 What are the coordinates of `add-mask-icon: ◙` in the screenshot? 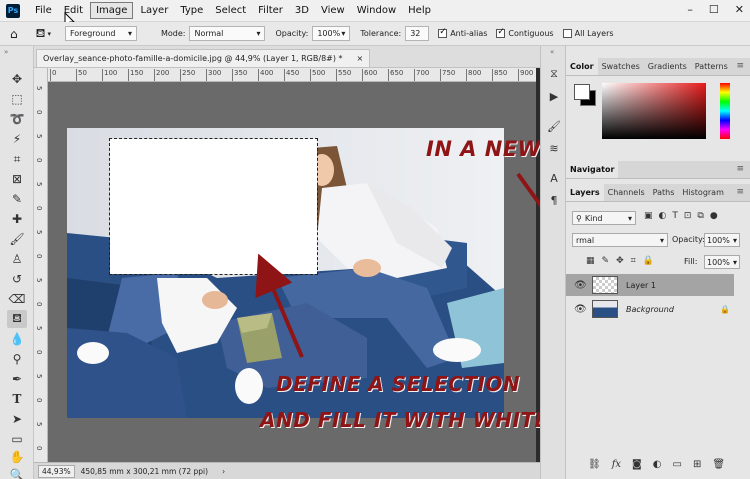 It's located at (637, 464).